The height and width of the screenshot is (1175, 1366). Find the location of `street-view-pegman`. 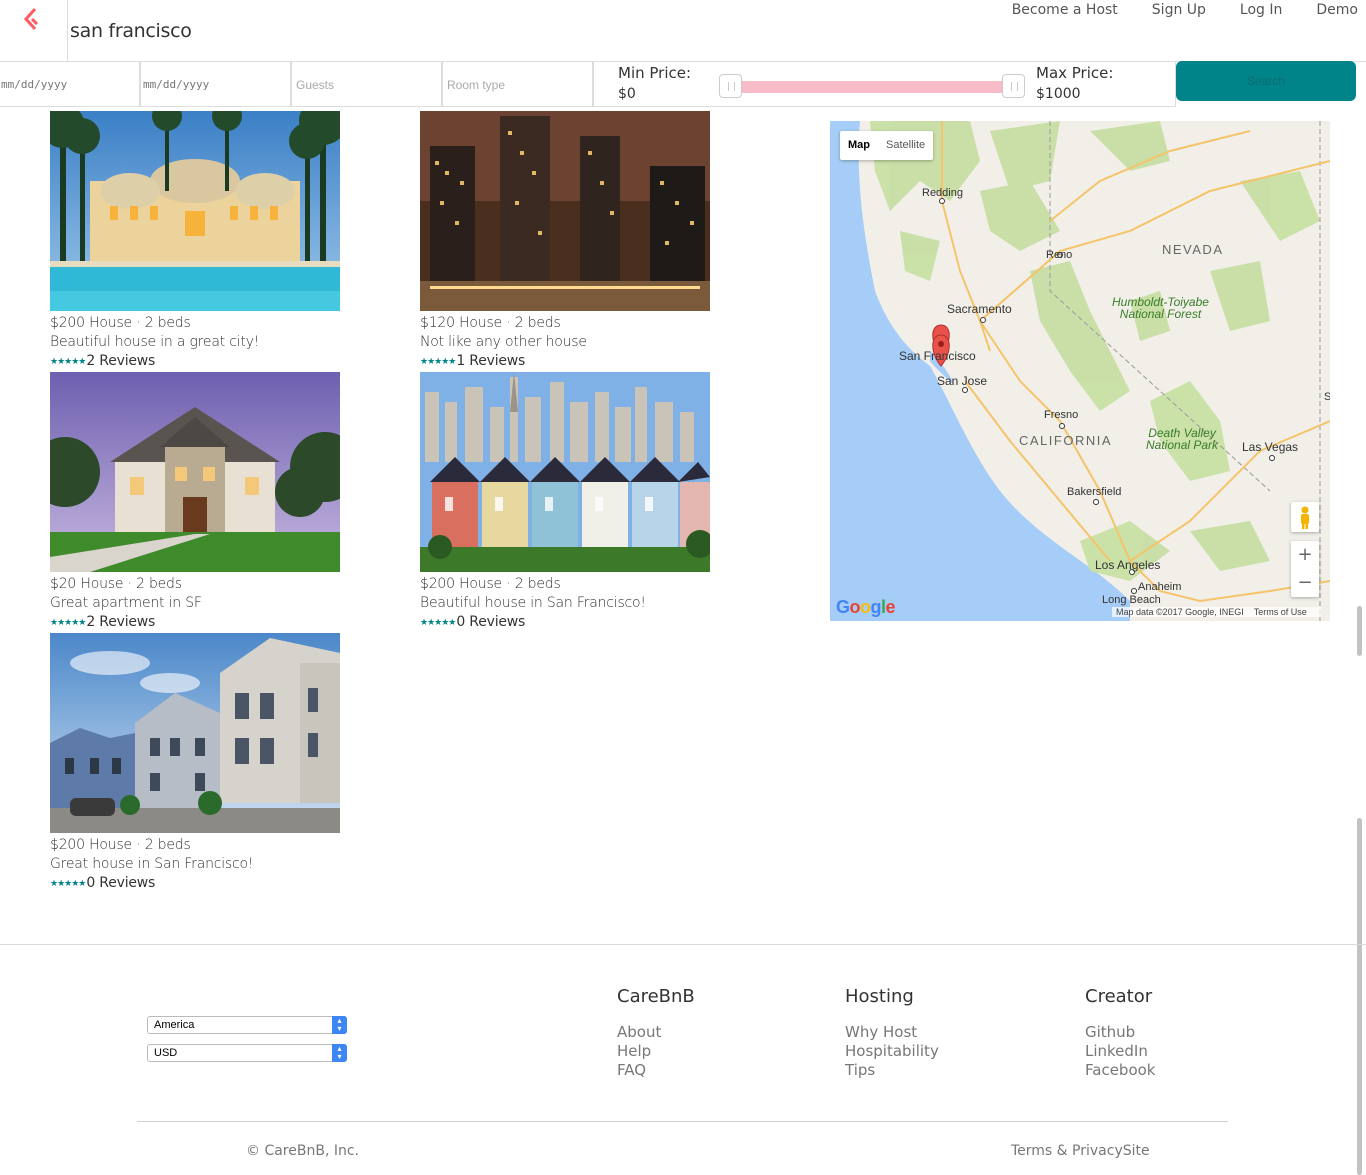

street-view-pegman is located at coordinates (1305, 517).